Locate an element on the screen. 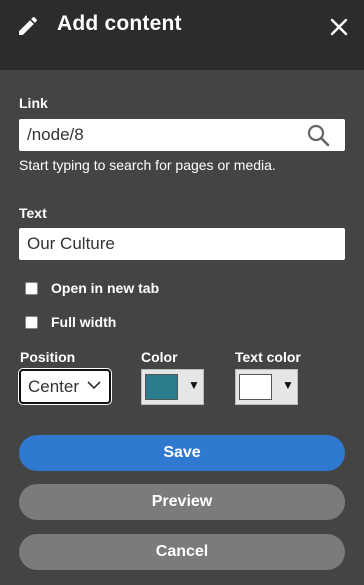 The height and width of the screenshot is (585, 364). open-new-tab-option: Open in new tab is located at coordinates (92, 288).